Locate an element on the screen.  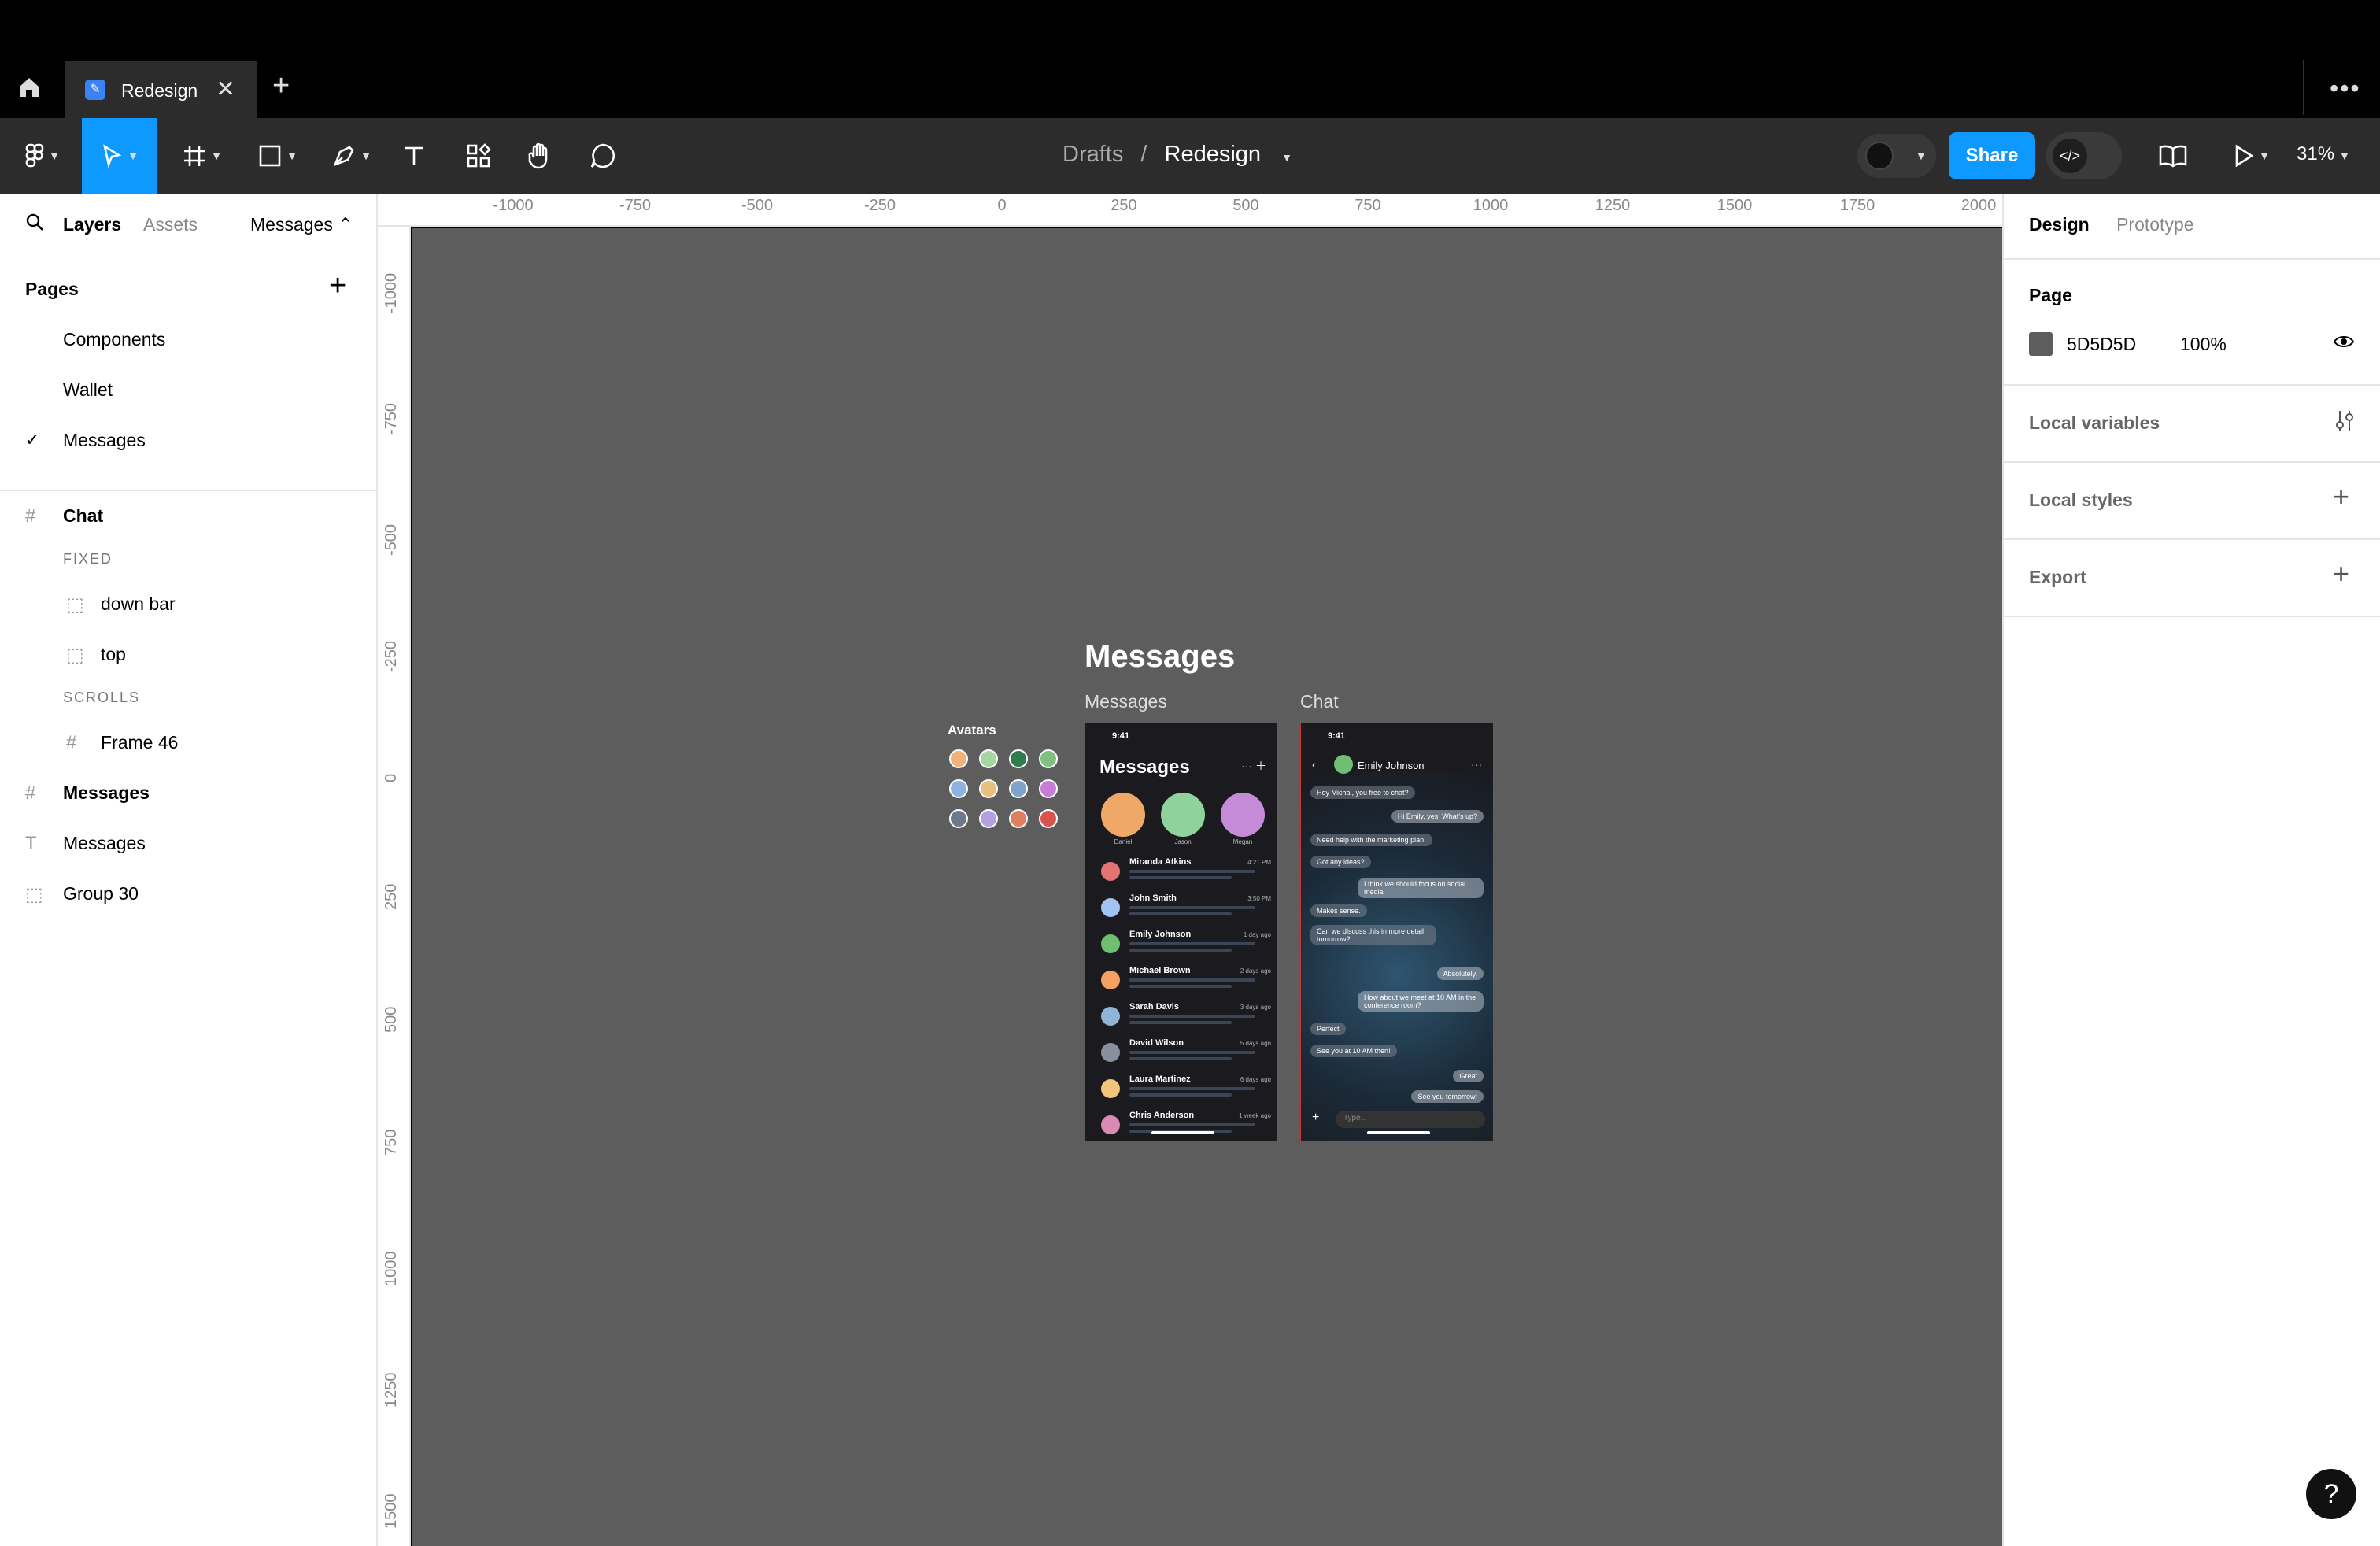
export-label: Export is located at coordinates (2057, 577).